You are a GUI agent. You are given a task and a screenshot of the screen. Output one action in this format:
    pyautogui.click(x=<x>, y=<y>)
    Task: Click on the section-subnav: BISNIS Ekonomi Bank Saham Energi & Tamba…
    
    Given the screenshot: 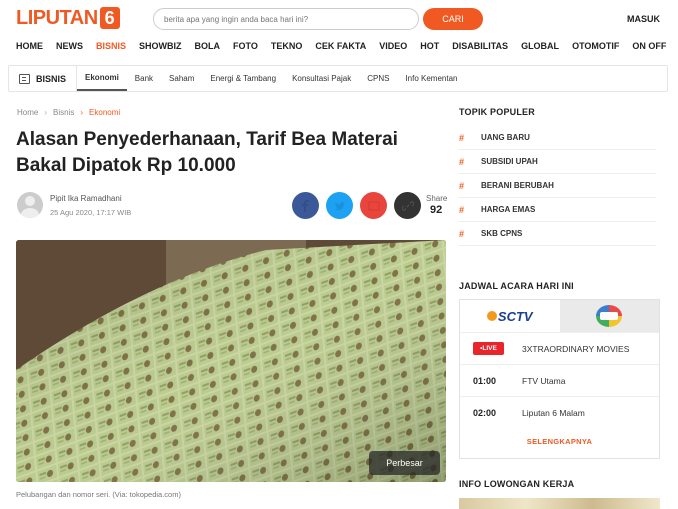 What is the action you would take?
    pyautogui.click(x=338, y=78)
    